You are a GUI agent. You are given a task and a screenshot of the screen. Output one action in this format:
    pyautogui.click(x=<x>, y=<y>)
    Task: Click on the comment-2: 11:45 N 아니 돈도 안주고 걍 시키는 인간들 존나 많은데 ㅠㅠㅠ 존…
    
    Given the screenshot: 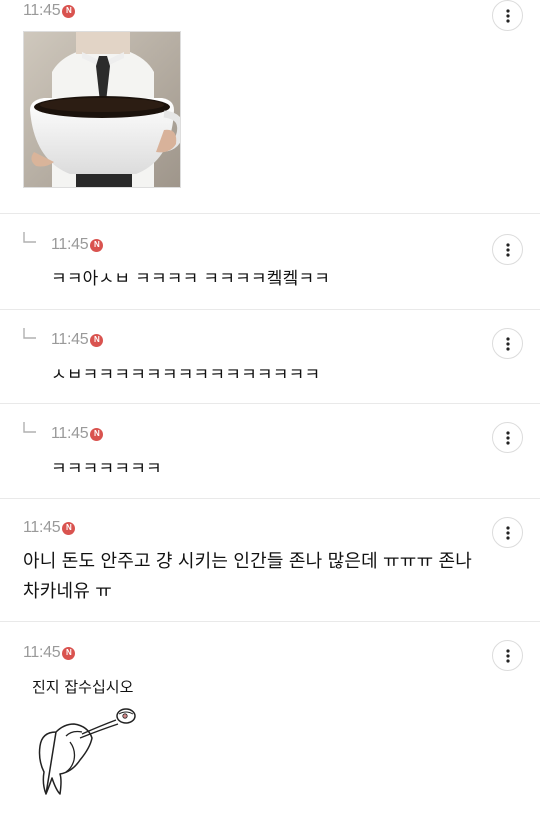 What is the action you would take?
    pyautogui.click(x=270, y=560)
    